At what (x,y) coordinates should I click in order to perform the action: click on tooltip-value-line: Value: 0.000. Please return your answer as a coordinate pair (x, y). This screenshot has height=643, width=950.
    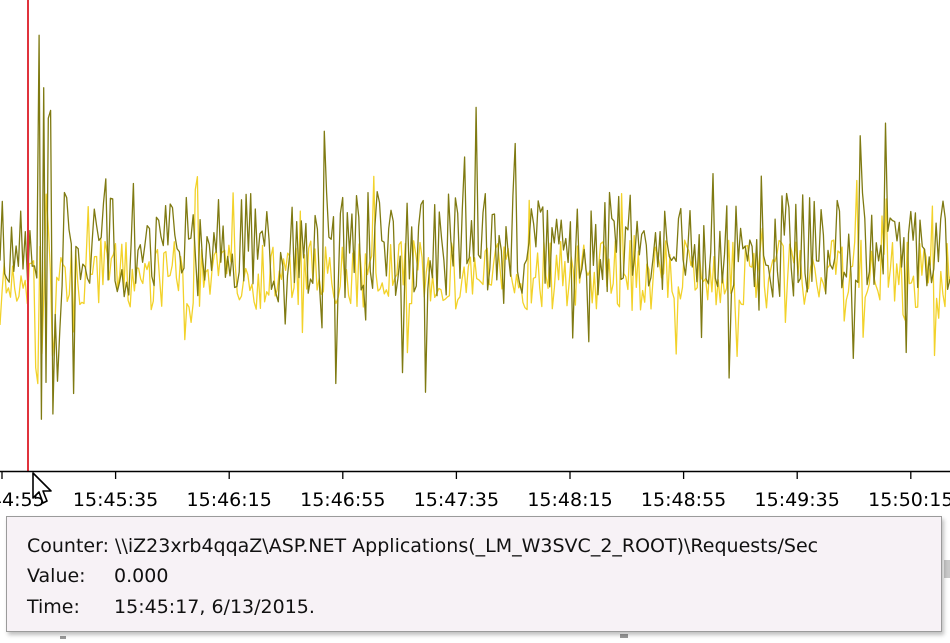
    Looking at the image, I should click on (97, 576).